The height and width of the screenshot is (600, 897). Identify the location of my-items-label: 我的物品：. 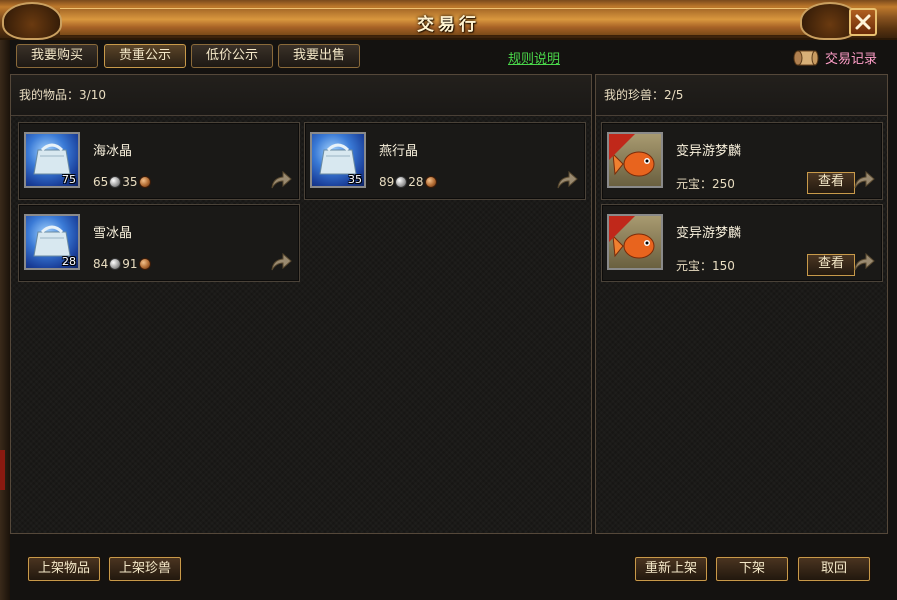
(49, 95).